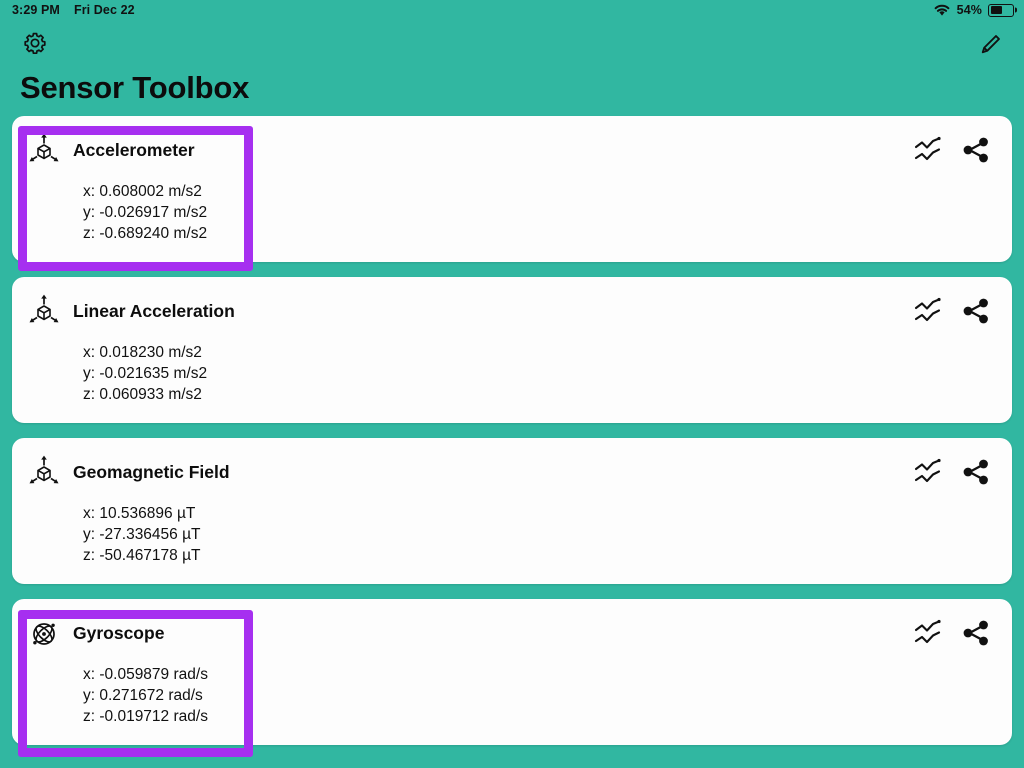  What do you see at coordinates (142, 534) in the screenshot?
I see `reading-y: y: -27.336456 µT` at bounding box center [142, 534].